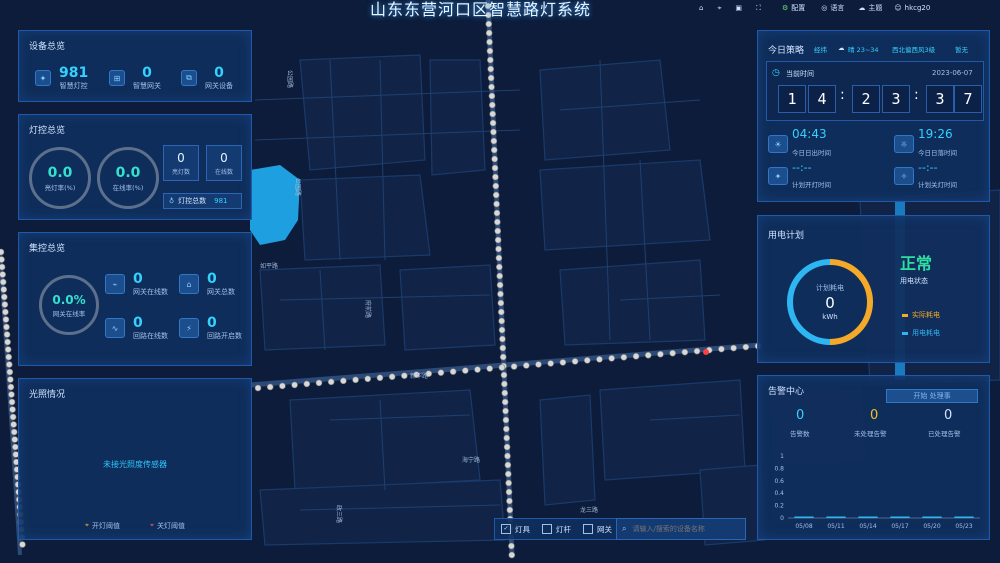 The image size is (1000, 563). Describe the element at coordinates (798, 8) in the screenshot. I see `config-button: 配置` at that location.